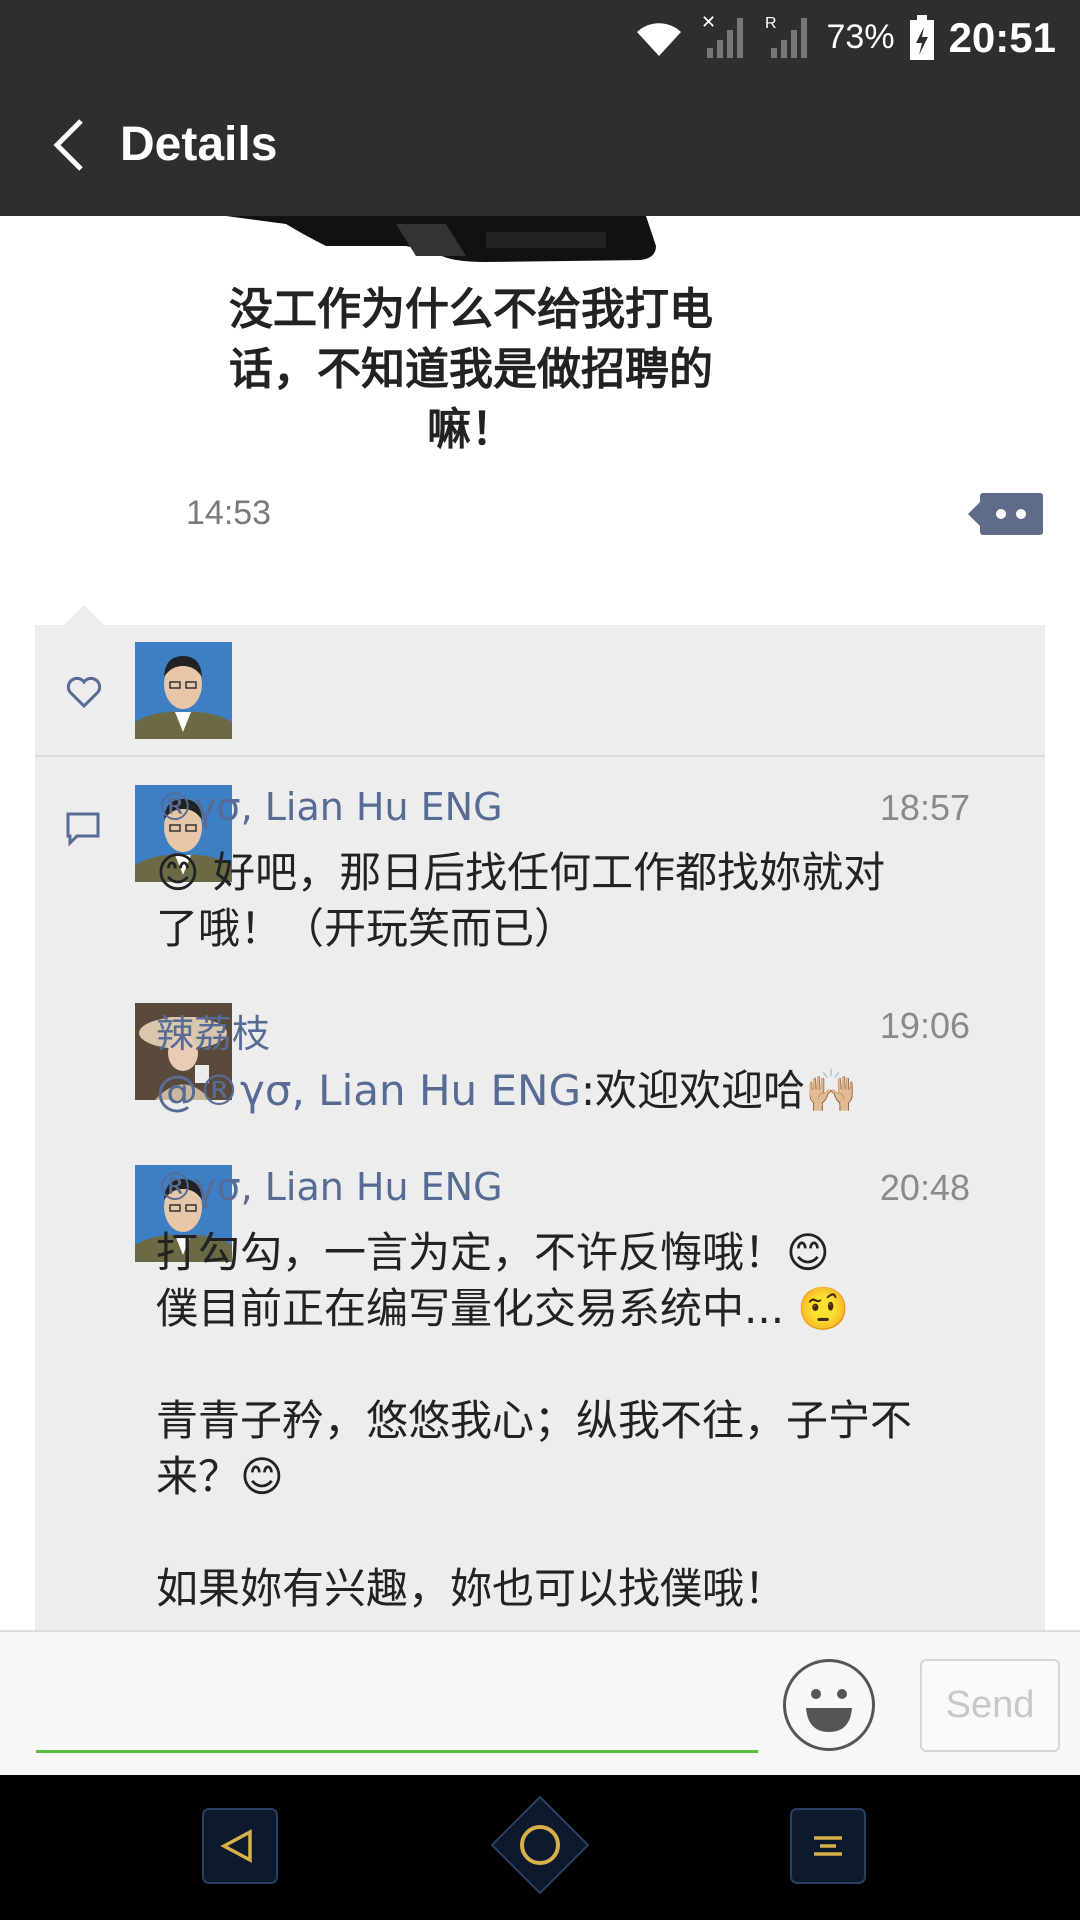  I want to click on comment-time: 18:57, so click(924, 807).